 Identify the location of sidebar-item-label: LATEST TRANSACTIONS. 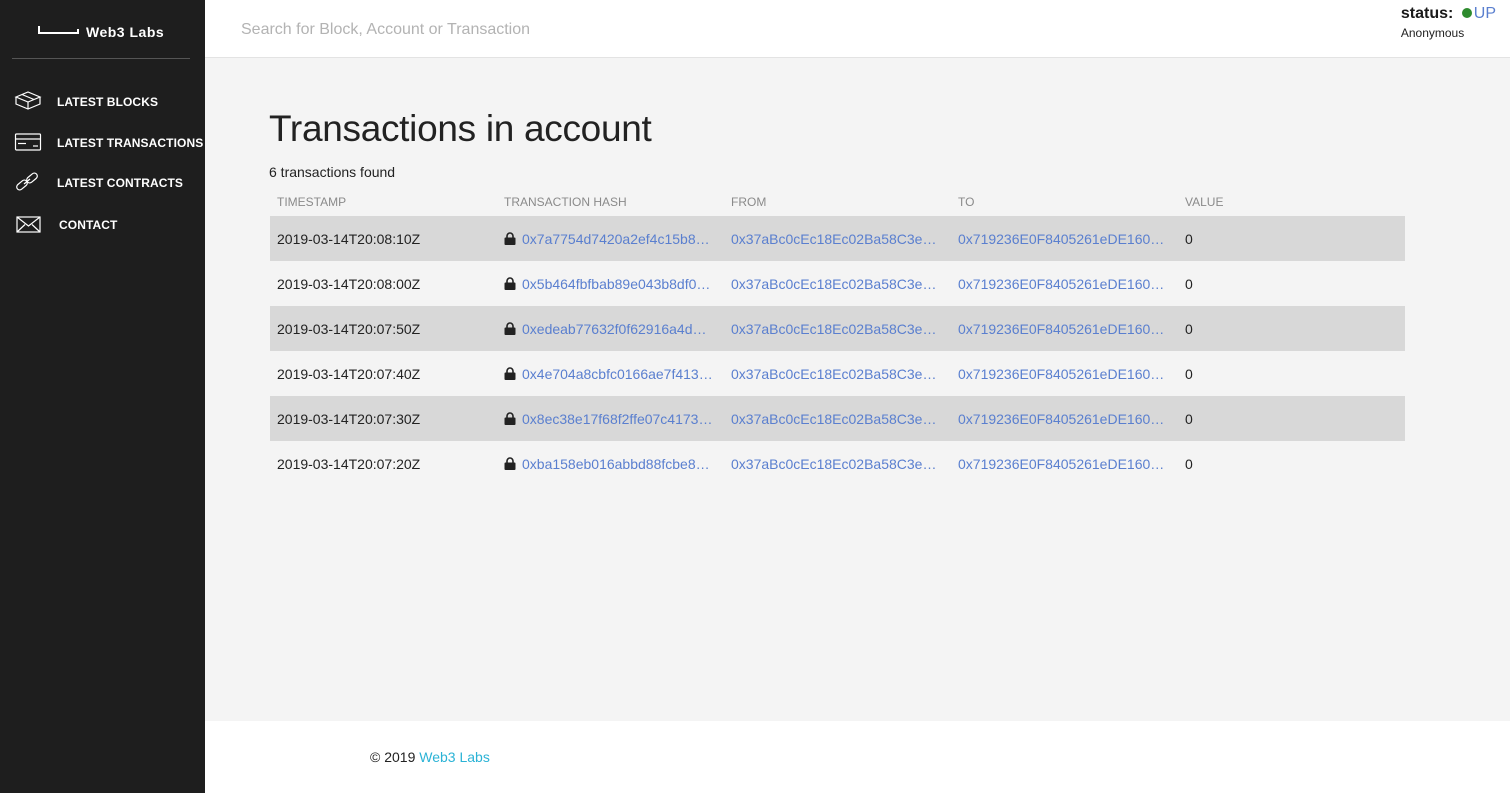
(130, 143).